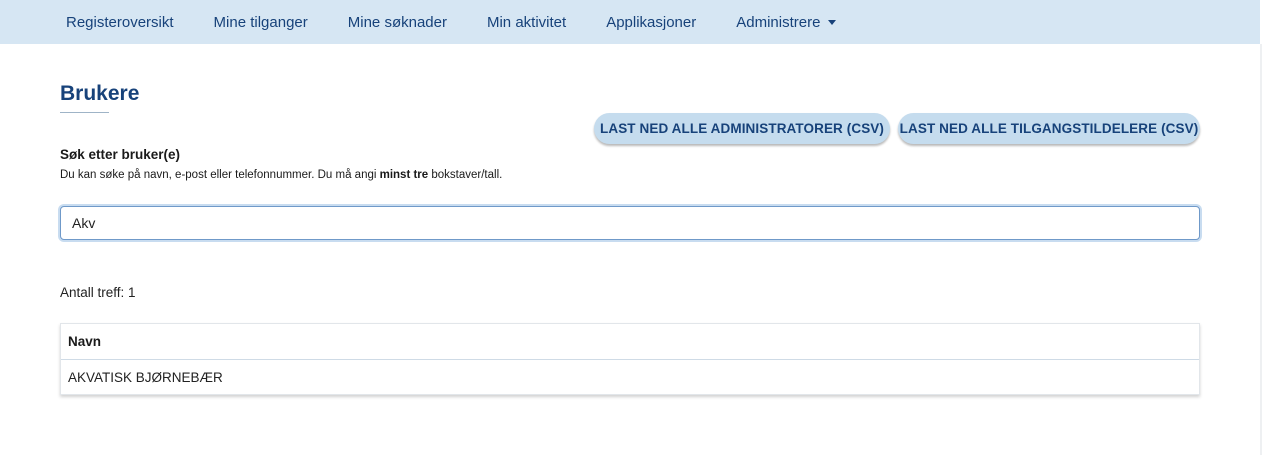 The image size is (1262, 455). Describe the element at coordinates (778, 22) in the screenshot. I see `nav-item-administrere-label: Administrere` at that location.